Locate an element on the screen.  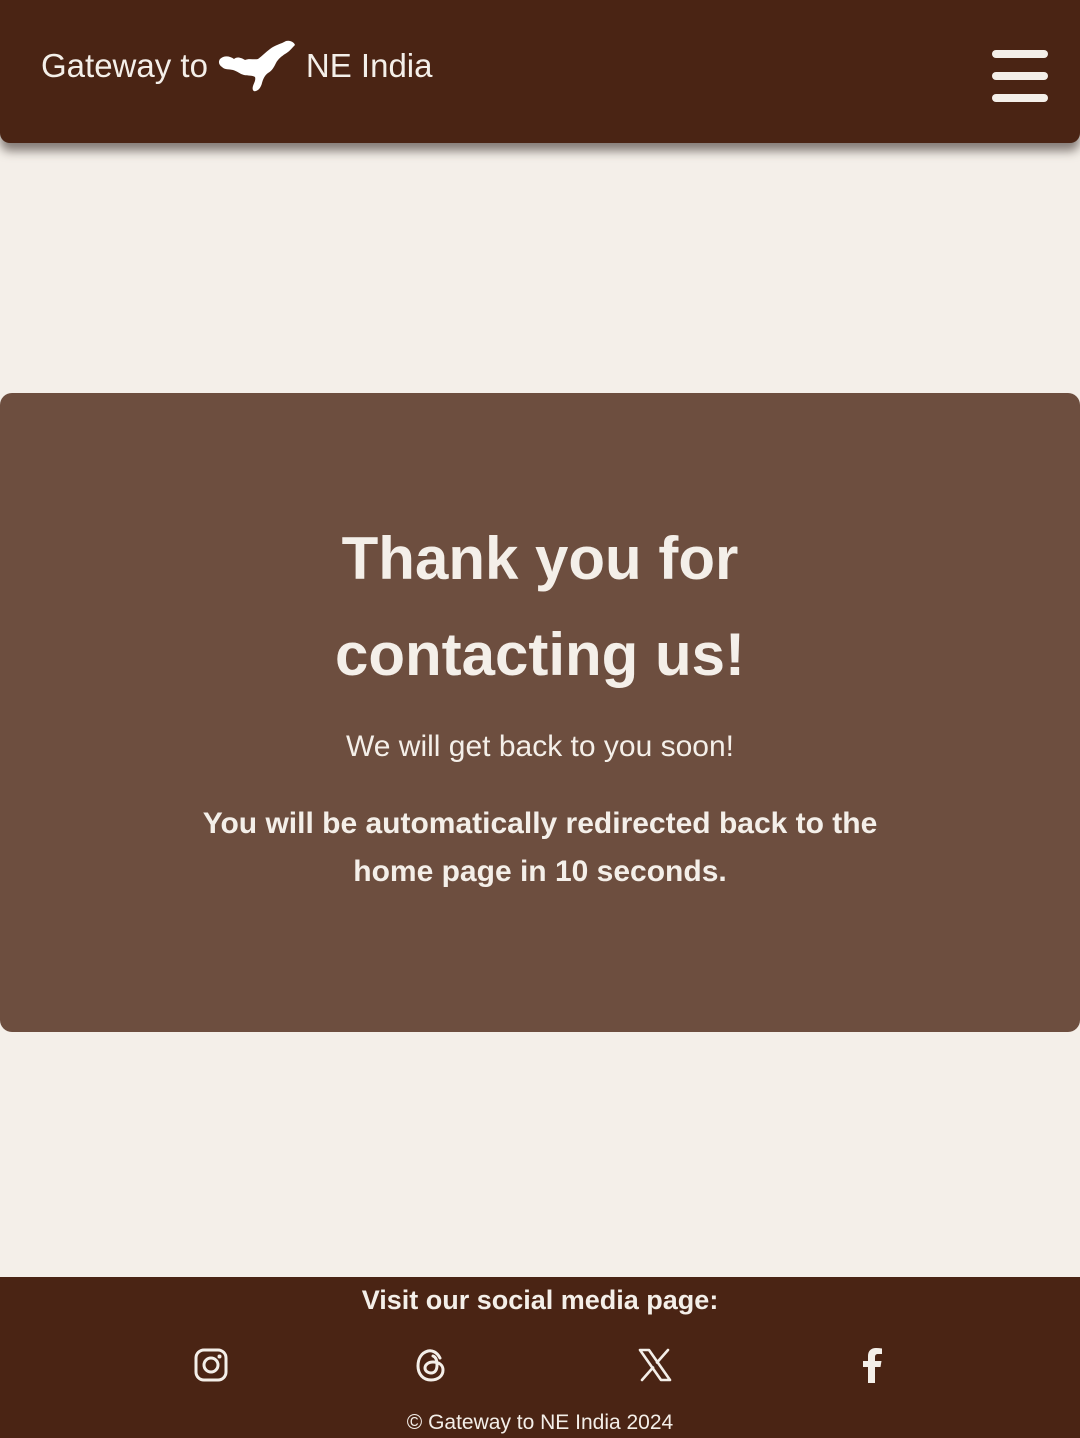
social-heading: Visit our social media page: is located at coordinates (540, 1300).